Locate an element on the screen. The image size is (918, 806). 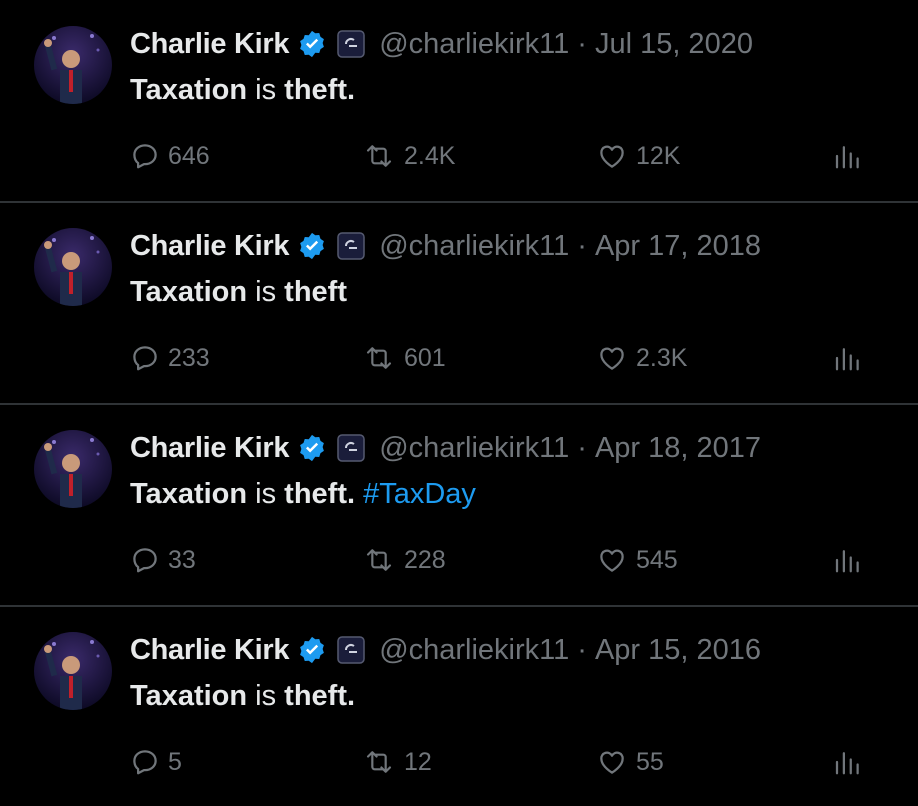
repost-button: 228 is located at coordinates (404, 560).